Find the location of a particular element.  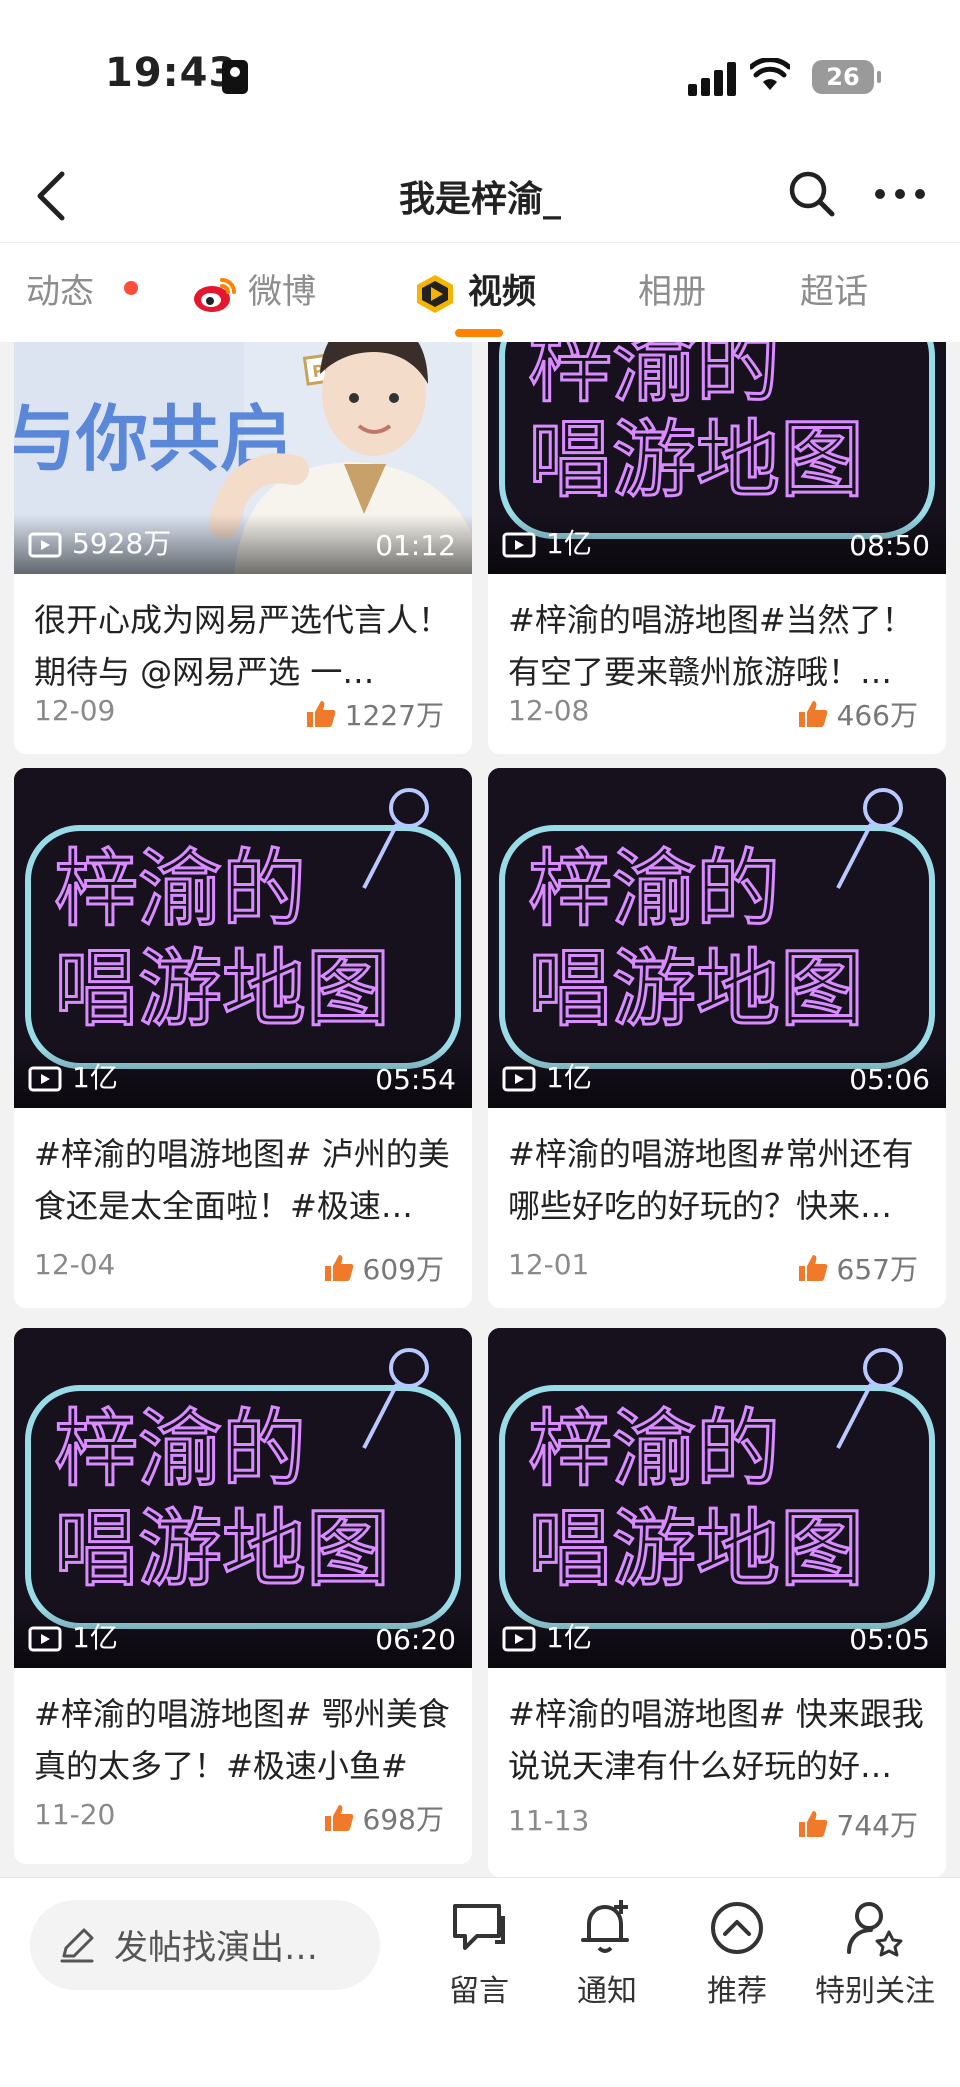

video-duration: 05:05 is located at coordinates (889, 1639).